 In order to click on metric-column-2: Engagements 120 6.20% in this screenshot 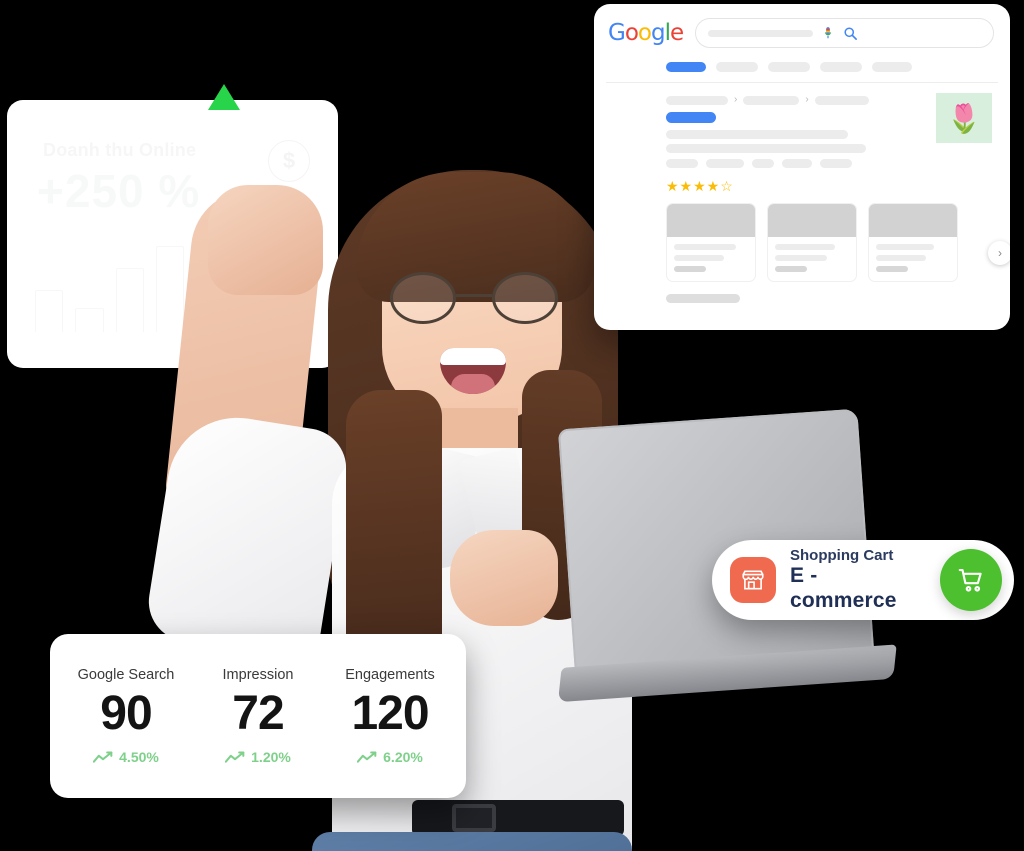, I will do `click(390, 716)`.